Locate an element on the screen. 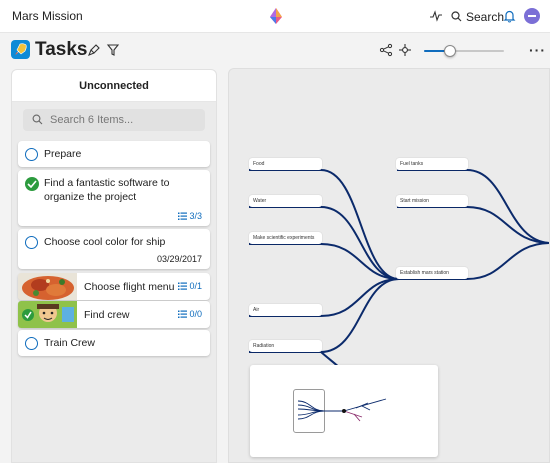  subtask-count: 0/0 is located at coordinates (190, 314).